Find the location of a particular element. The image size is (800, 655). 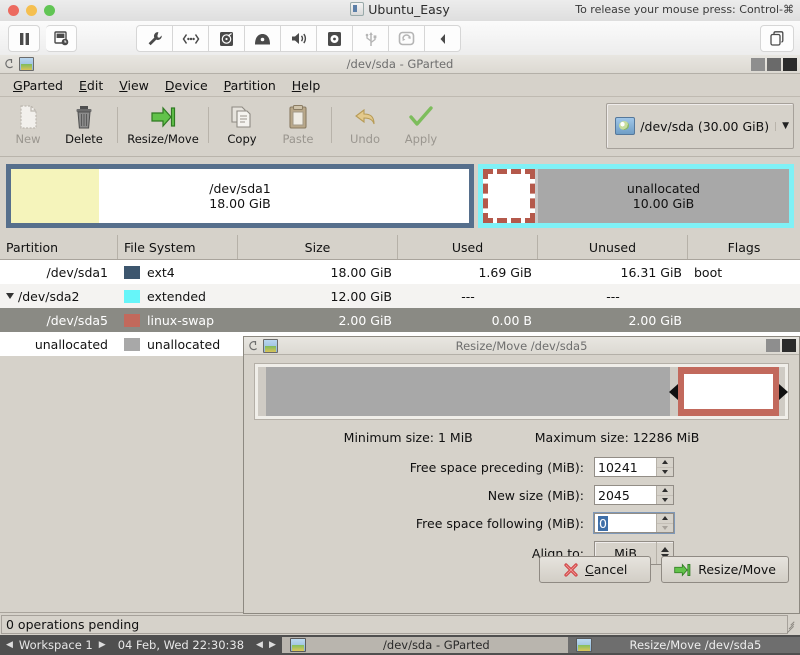

table-row: /dev/sda2 extended 12.00 GiB --- --- is located at coordinates (400, 296).